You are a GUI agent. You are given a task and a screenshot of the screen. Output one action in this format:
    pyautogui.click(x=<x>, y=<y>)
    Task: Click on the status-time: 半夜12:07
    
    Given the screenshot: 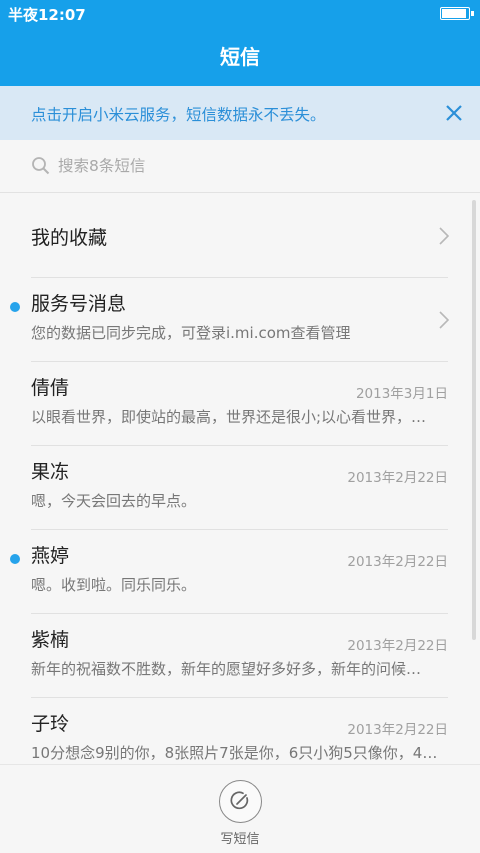 What is the action you would take?
    pyautogui.click(x=47, y=15)
    